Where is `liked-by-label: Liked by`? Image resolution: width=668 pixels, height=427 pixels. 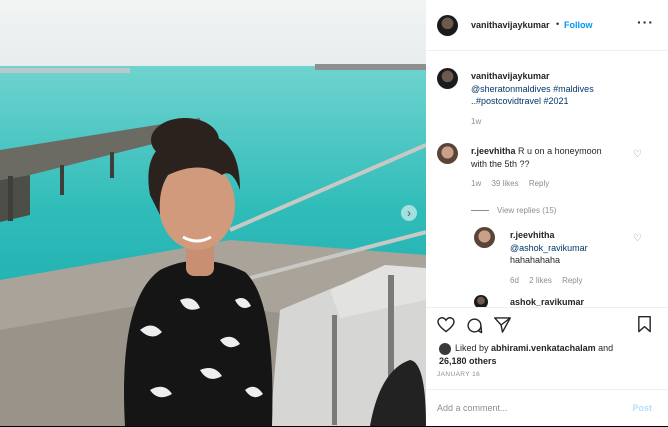
liked-by-label: Liked by is located at coordinates (472, 348).